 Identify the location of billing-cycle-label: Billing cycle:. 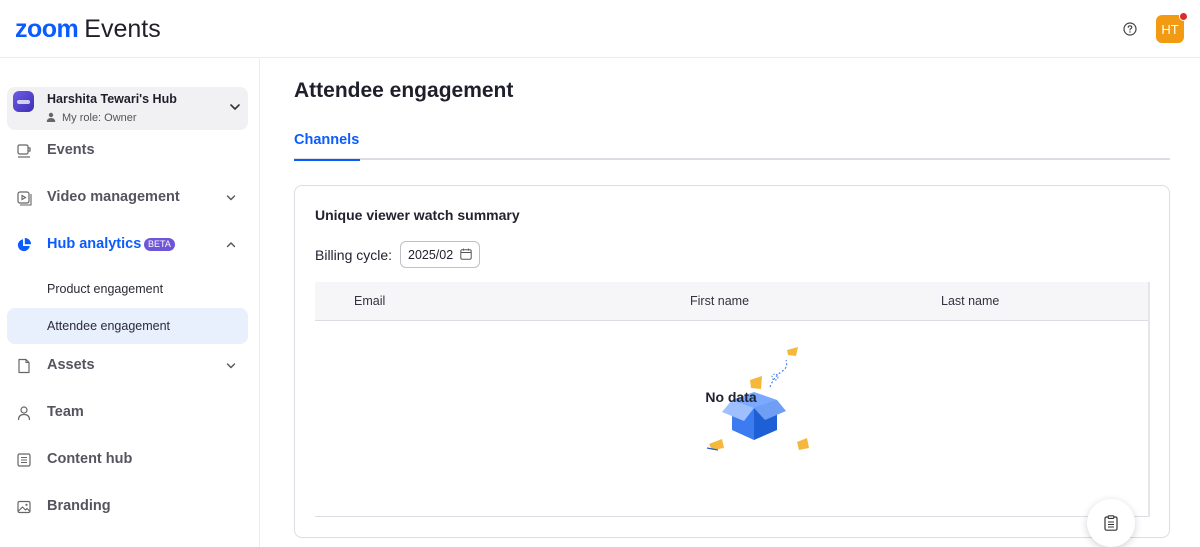
(354, 255).